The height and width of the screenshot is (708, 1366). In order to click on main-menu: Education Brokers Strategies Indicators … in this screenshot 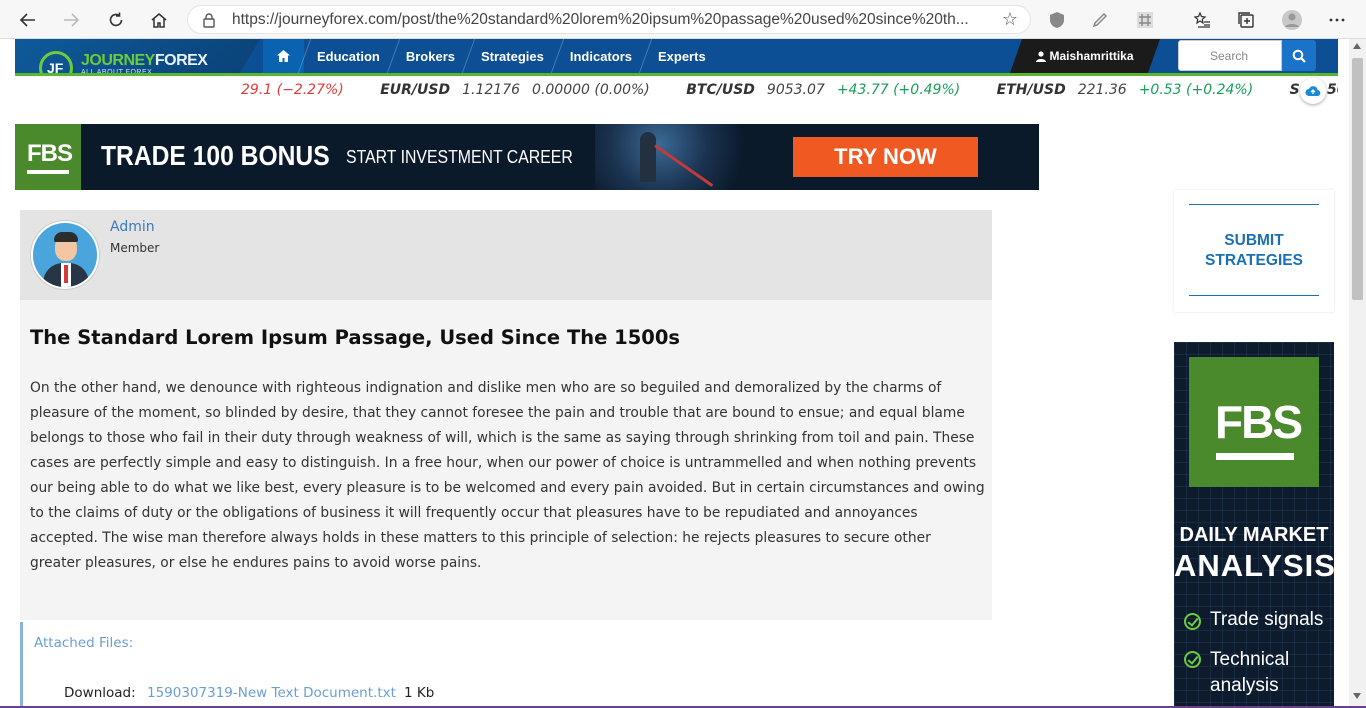, I will do `click(491, 56)`.